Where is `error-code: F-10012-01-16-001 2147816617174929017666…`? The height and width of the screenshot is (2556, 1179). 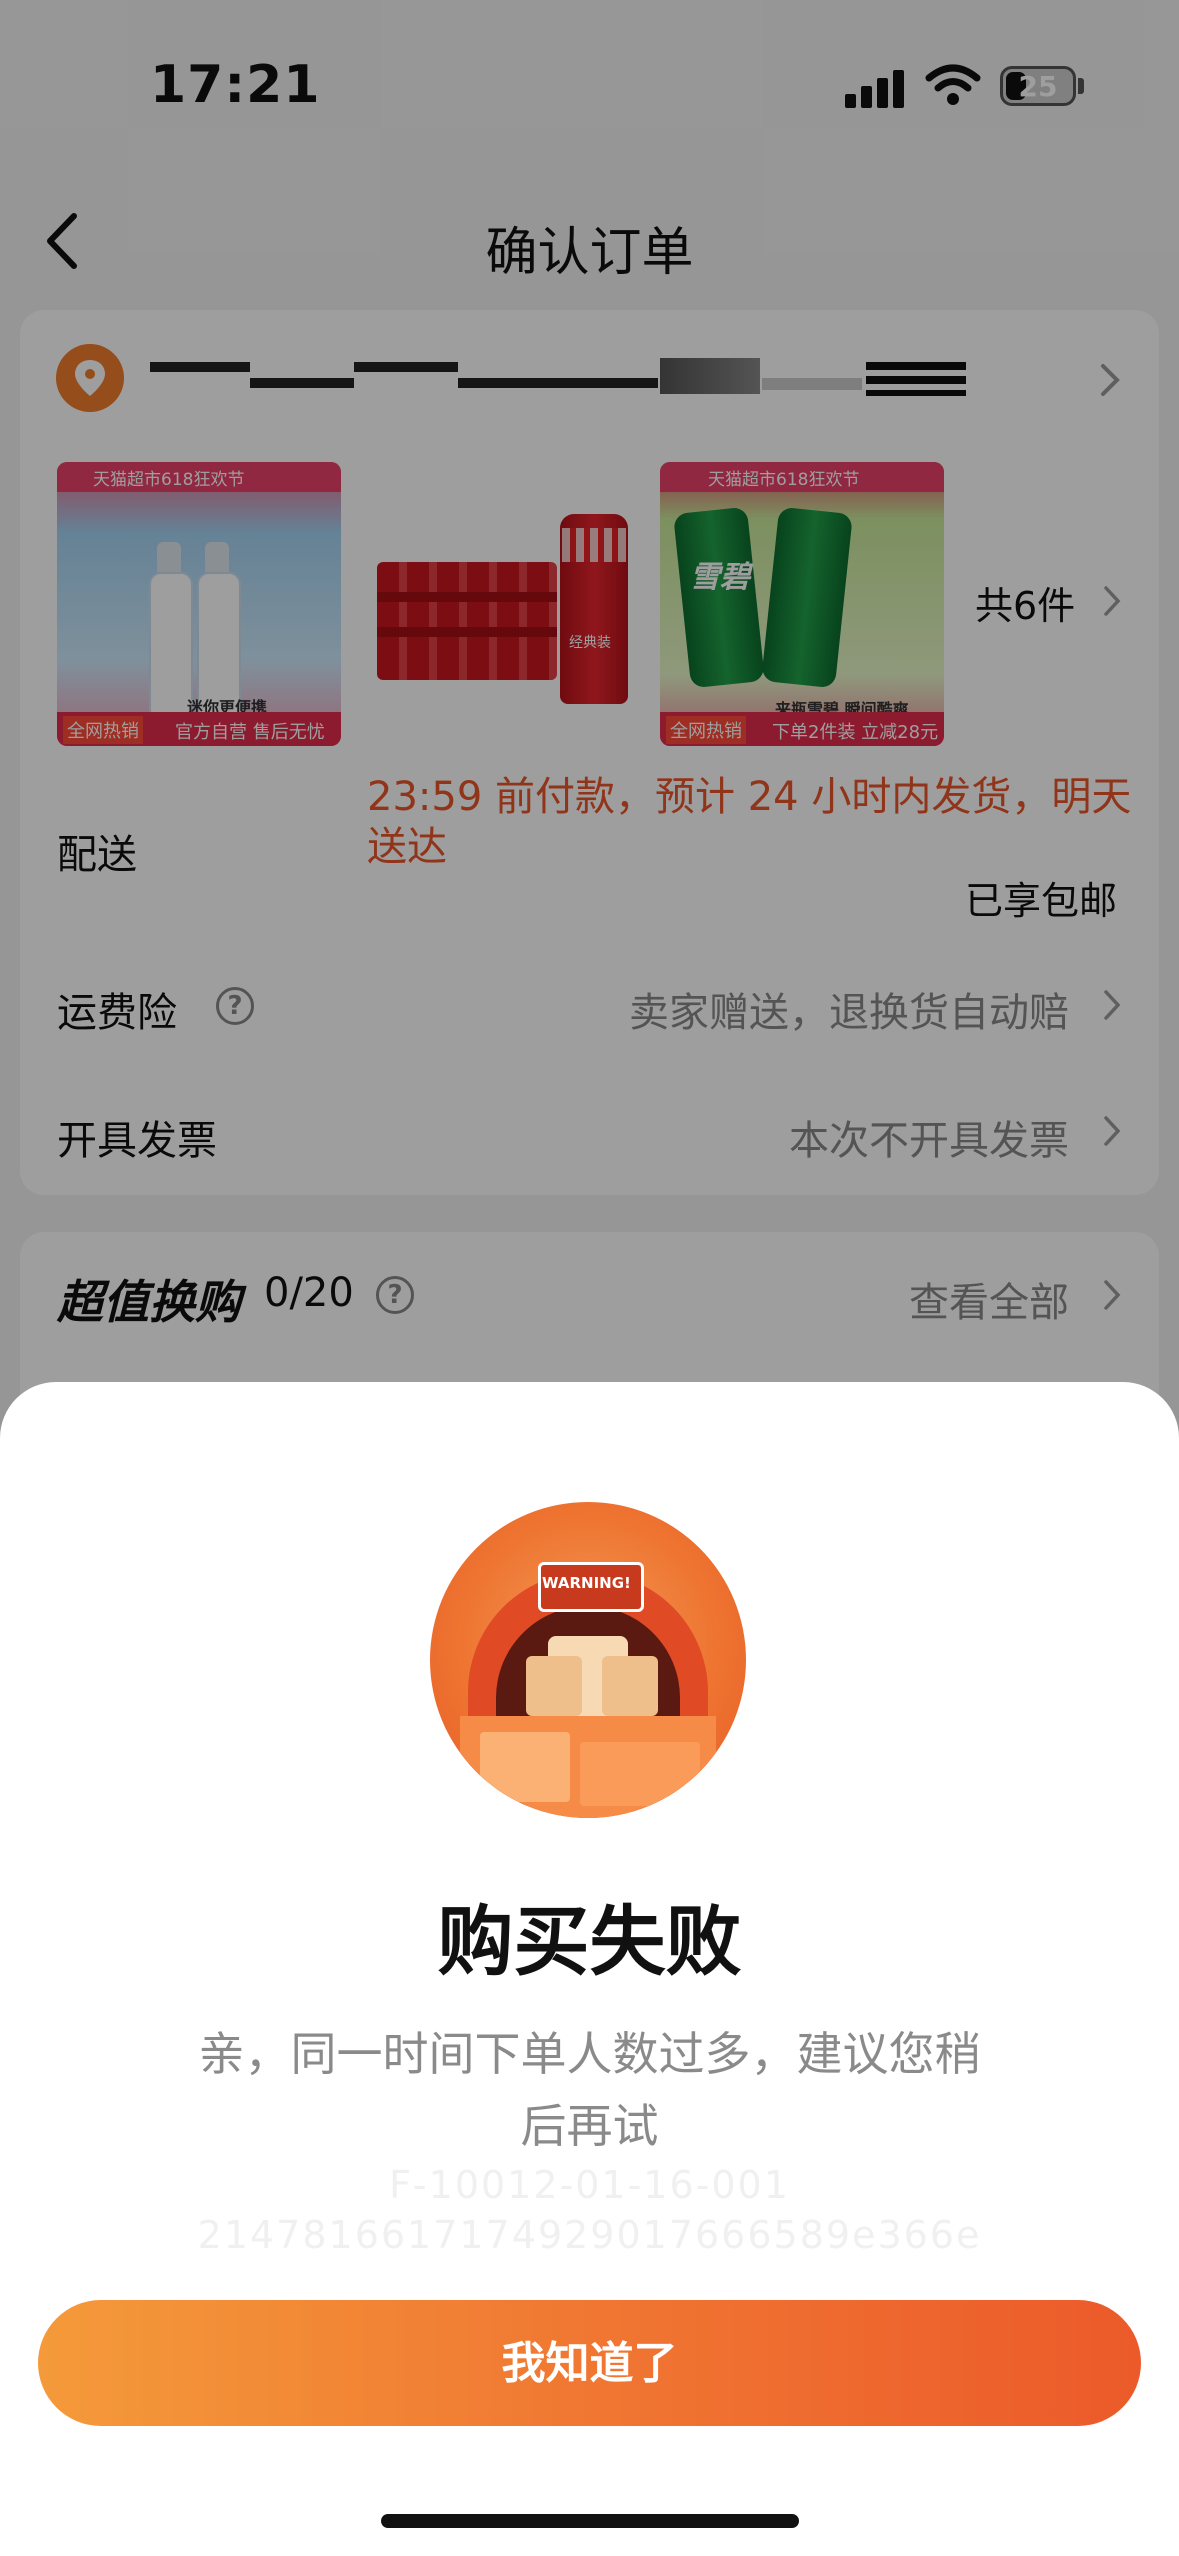 error-code: F-10012-01-16-001 2147816617174929017666… is located at coordinates (589, 2210).